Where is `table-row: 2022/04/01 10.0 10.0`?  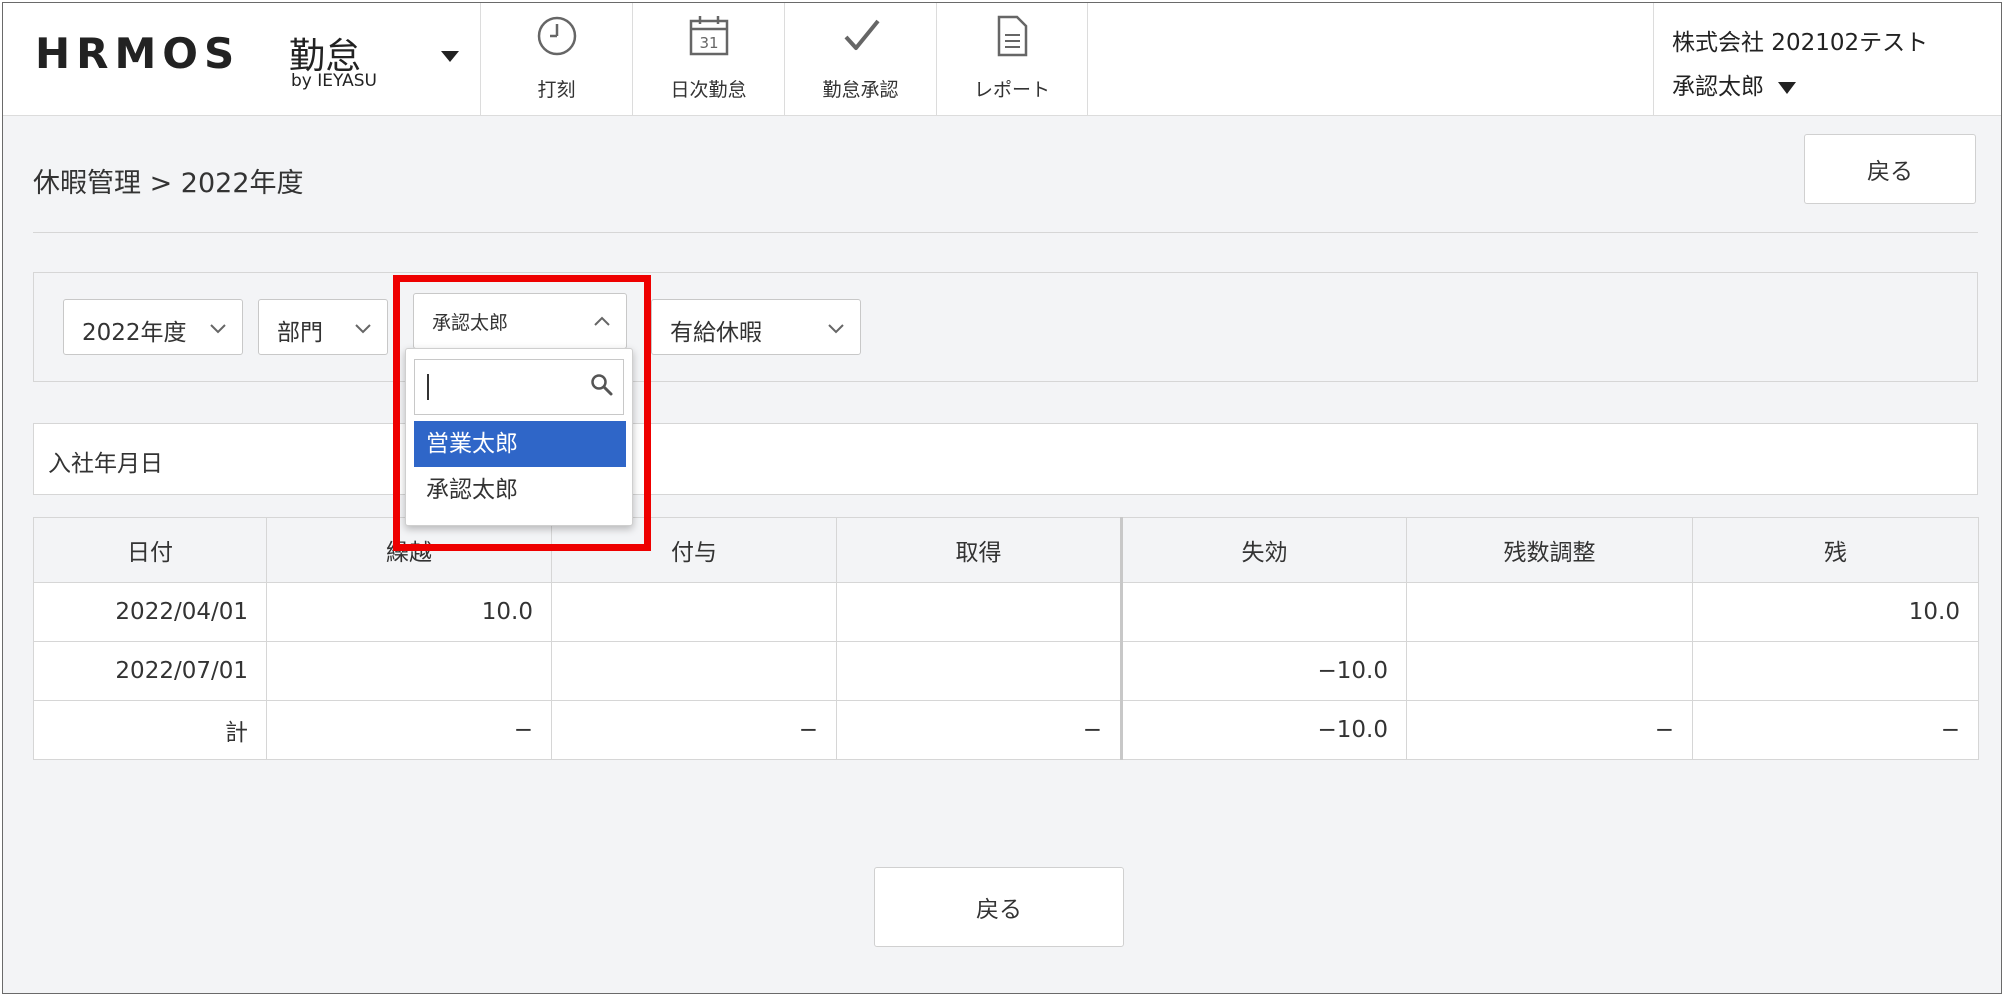
table-row: 2022/04/01 10.0 10.0 is located at coordinates (1006, 612).